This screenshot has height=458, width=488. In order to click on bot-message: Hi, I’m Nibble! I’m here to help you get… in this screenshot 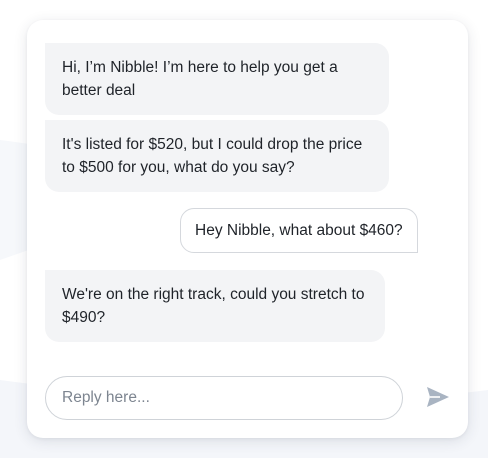, I will do `click(217, 79)`.